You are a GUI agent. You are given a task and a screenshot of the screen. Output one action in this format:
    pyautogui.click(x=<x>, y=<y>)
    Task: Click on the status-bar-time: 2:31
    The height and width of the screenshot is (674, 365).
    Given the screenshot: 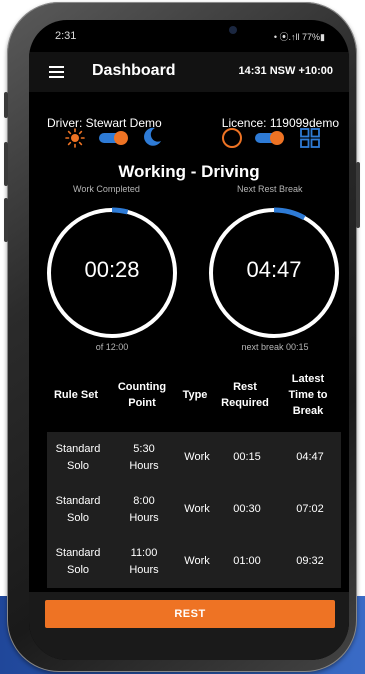 What is the action you would take?
    pyautogui.click(x=66, y=36)
    